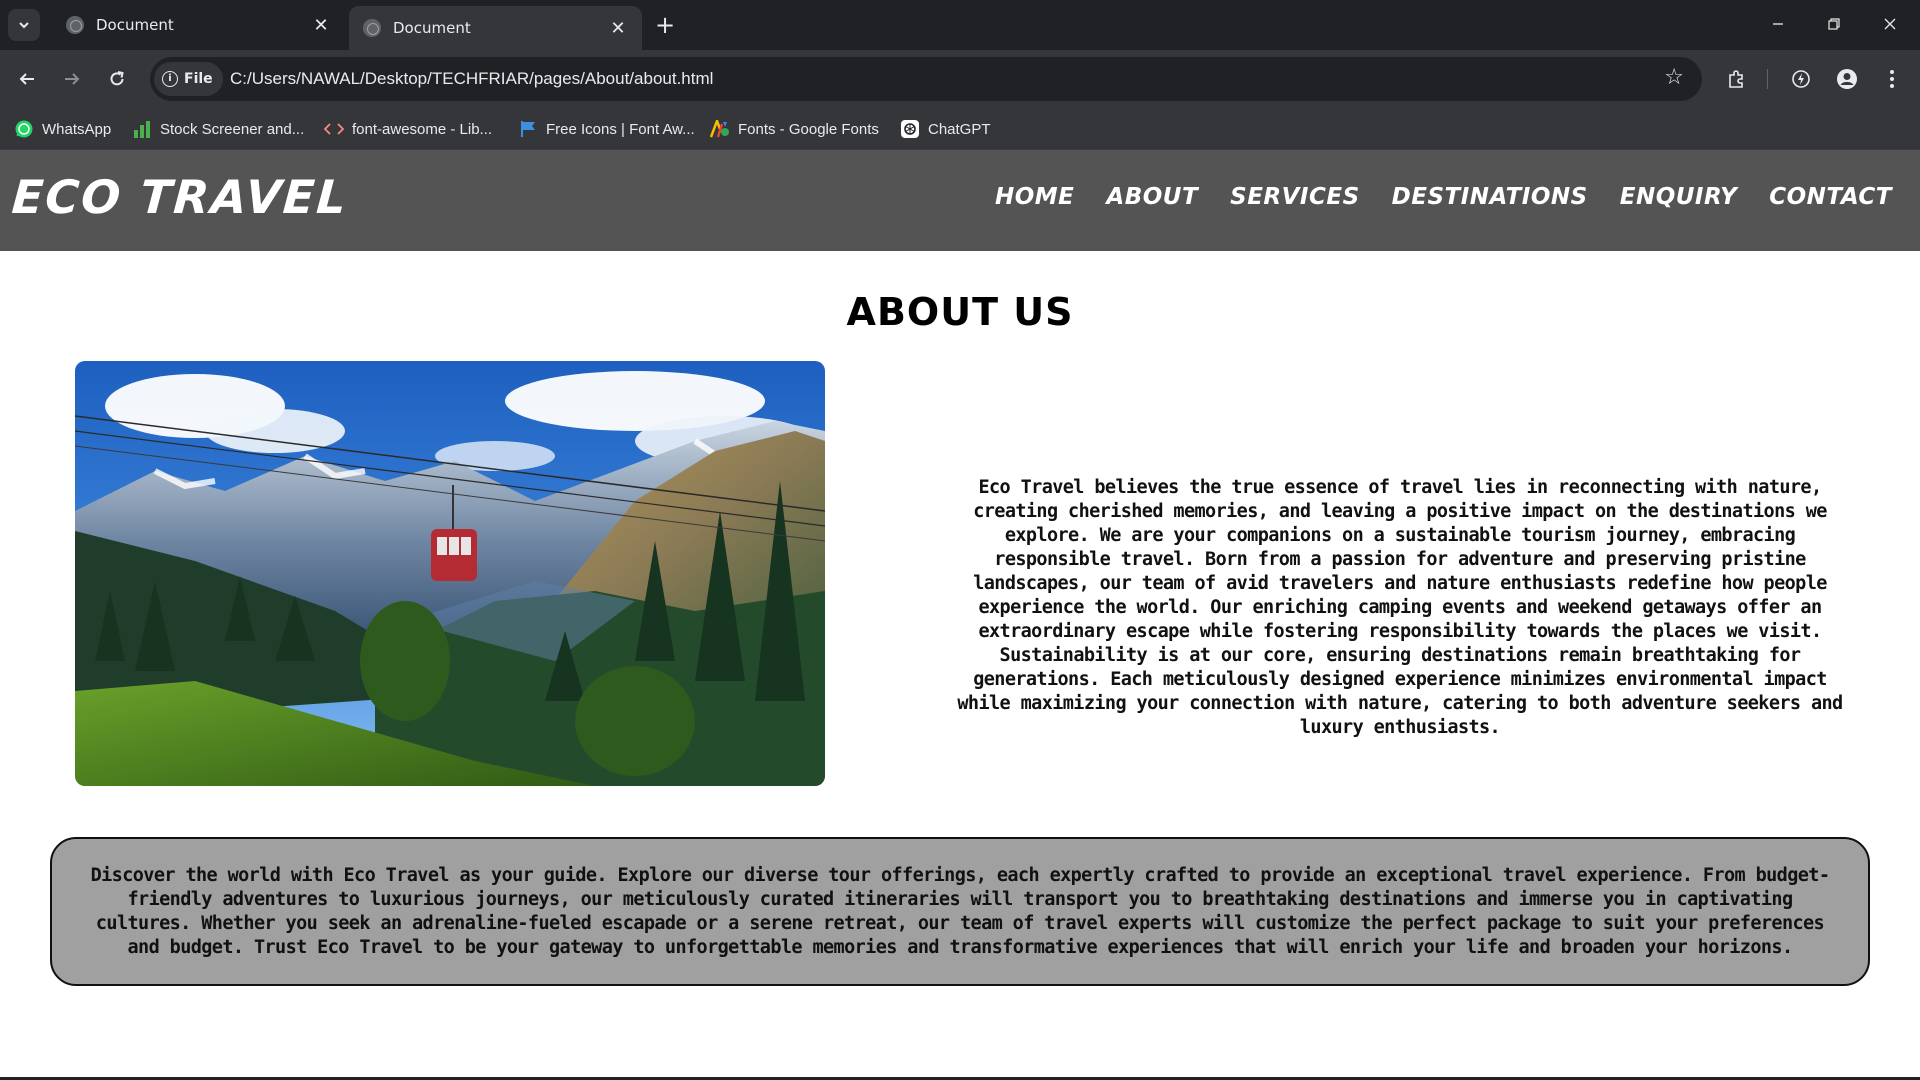 This screenshot has width=1920, height=1080. Describe the element at coordinates (1034, 197) in the screenshot. I see `nav-home: HOME` at that location.